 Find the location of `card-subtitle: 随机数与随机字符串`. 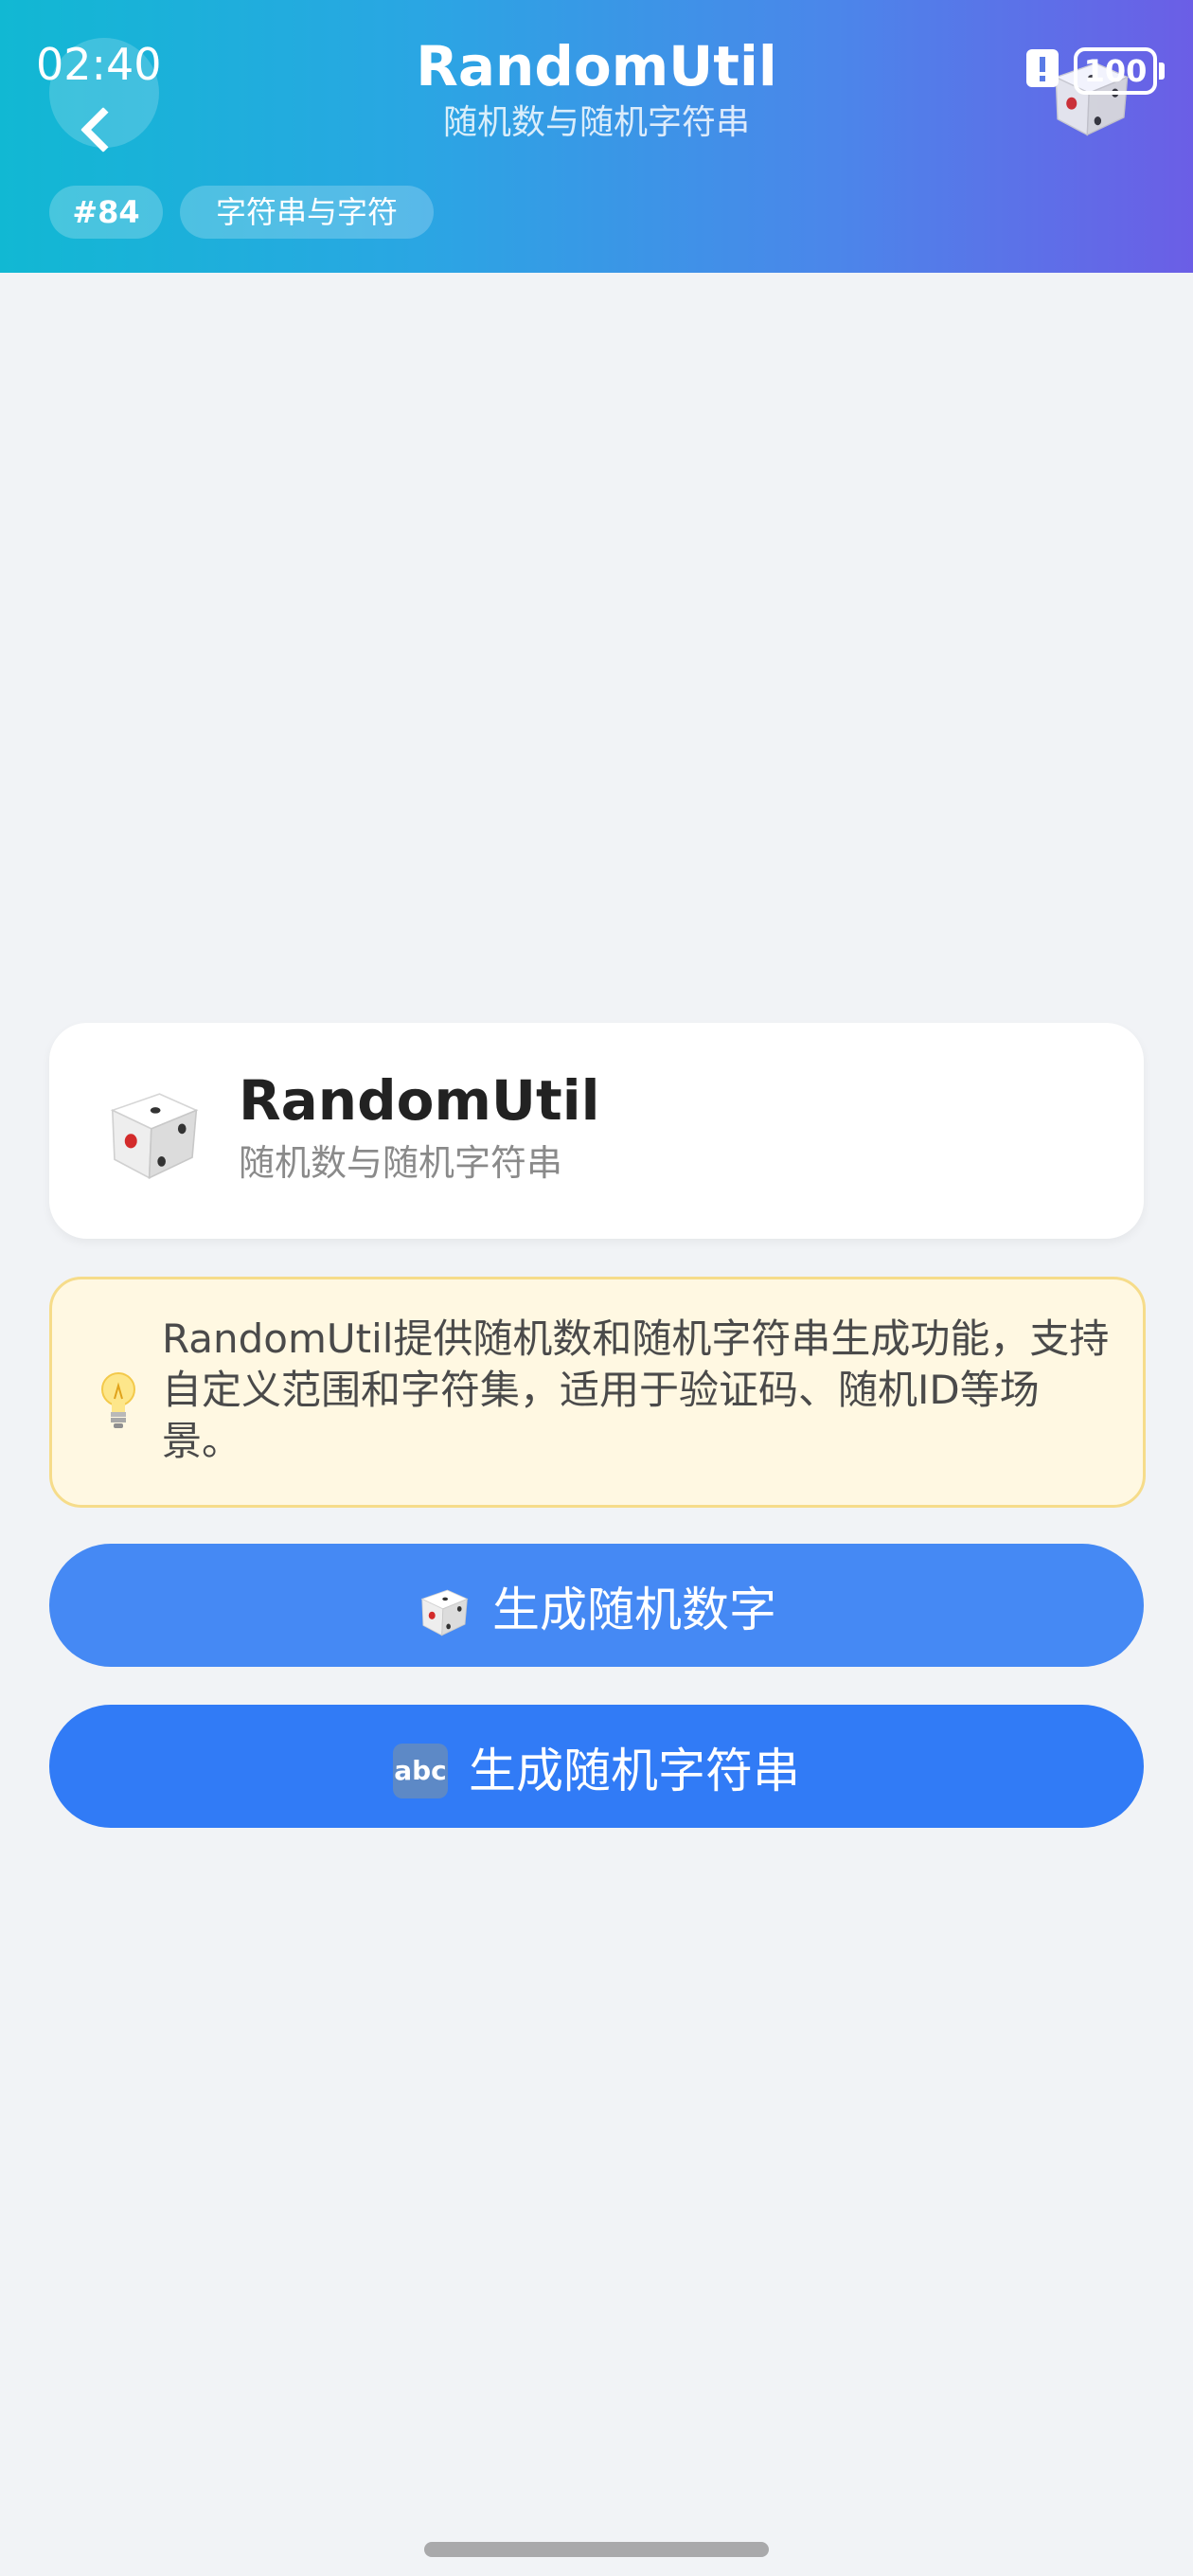

card-subtitle: 随机数与随机字符串 is located at coordinates (401, 1163).